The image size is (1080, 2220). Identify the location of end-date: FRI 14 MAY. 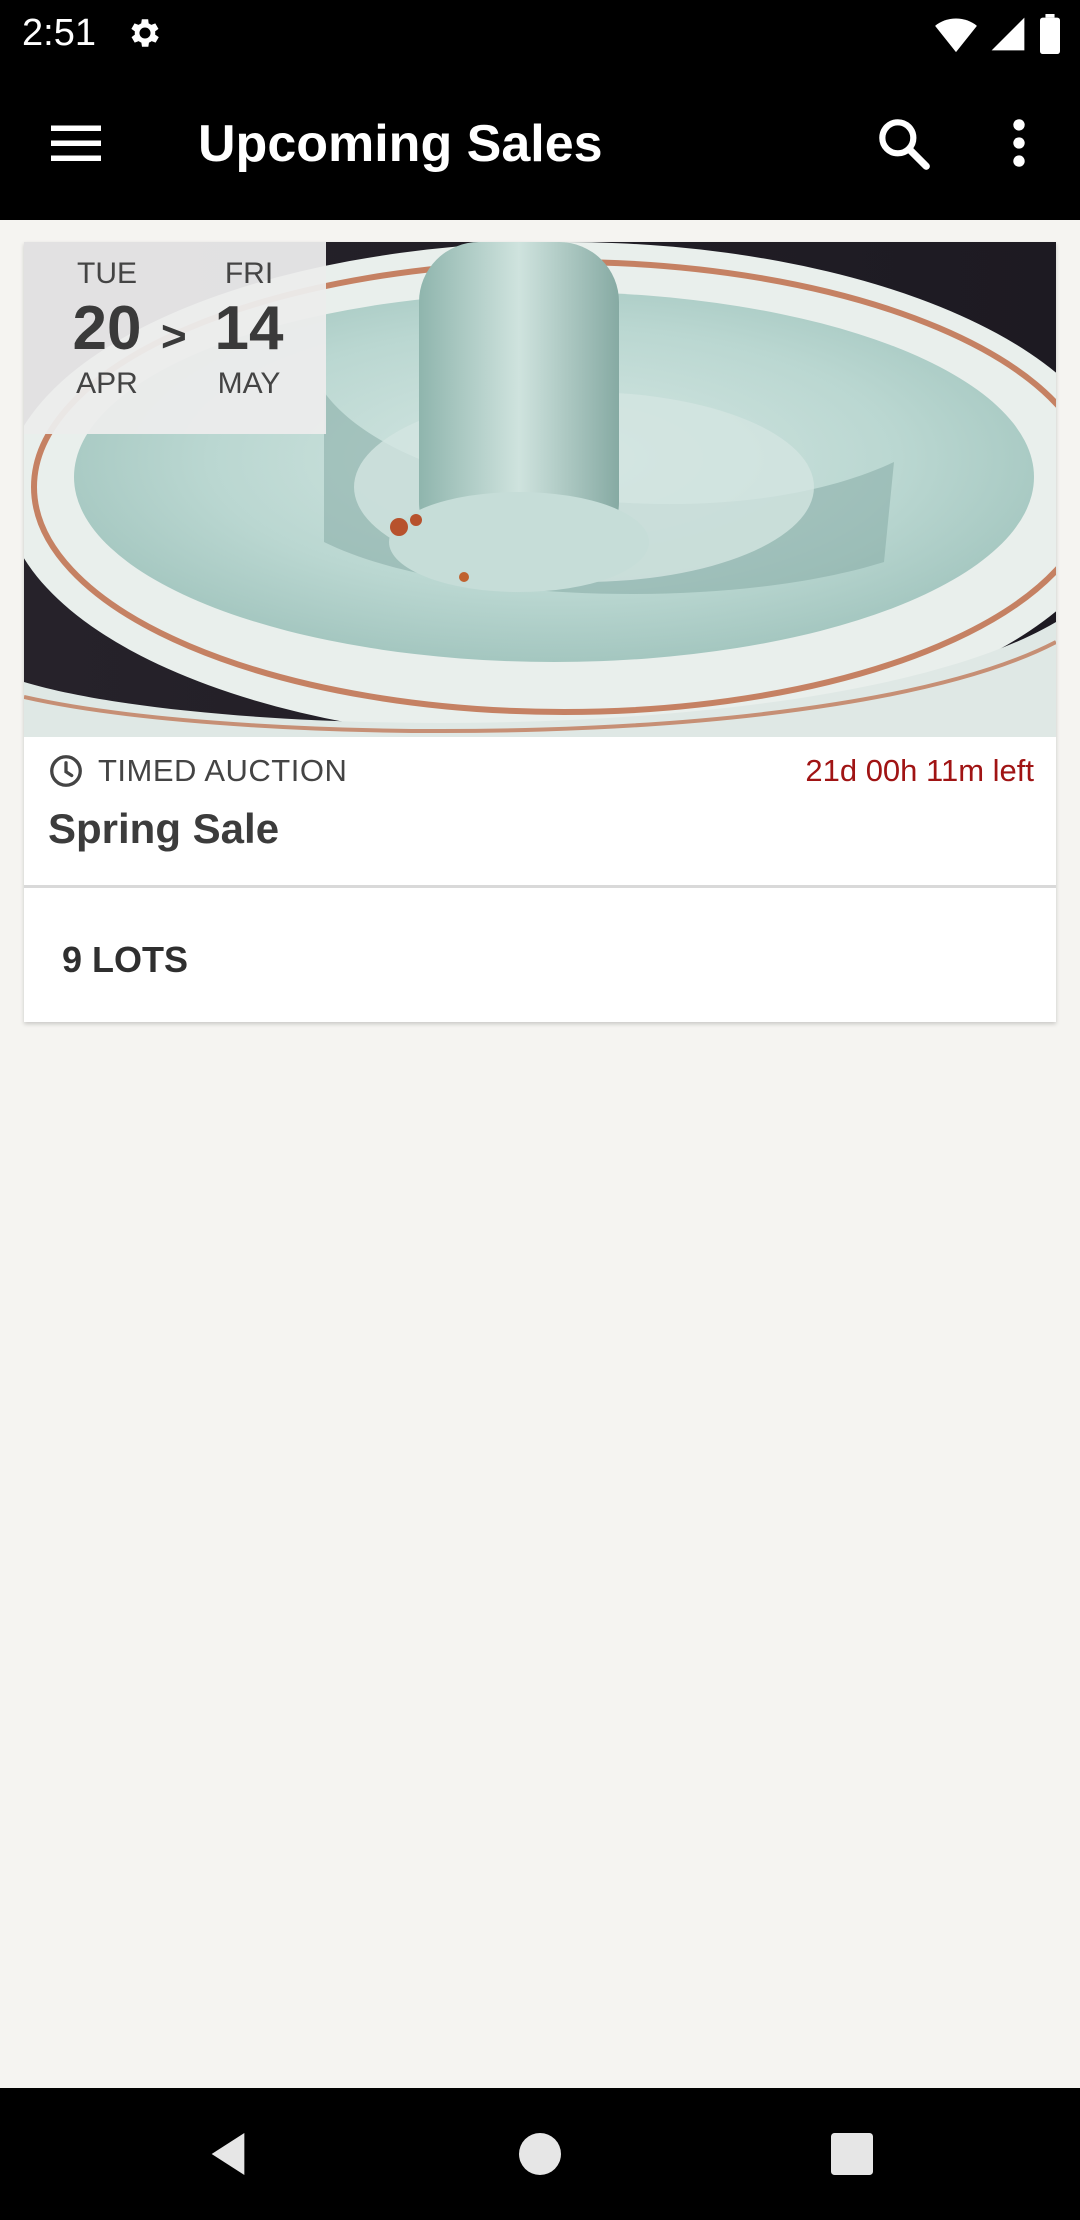
(249, 329).